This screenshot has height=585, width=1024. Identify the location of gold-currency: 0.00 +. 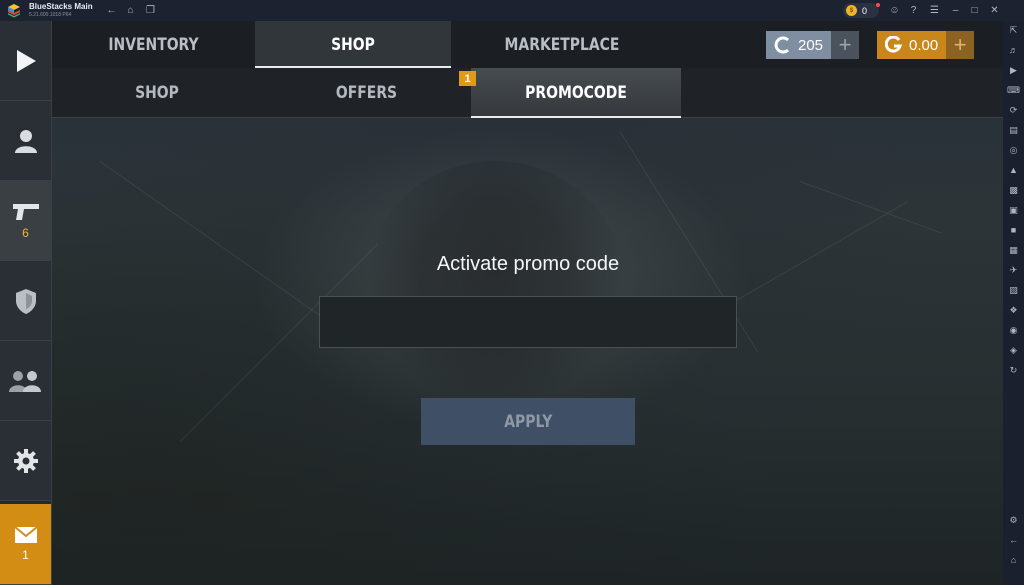
(926, 45).